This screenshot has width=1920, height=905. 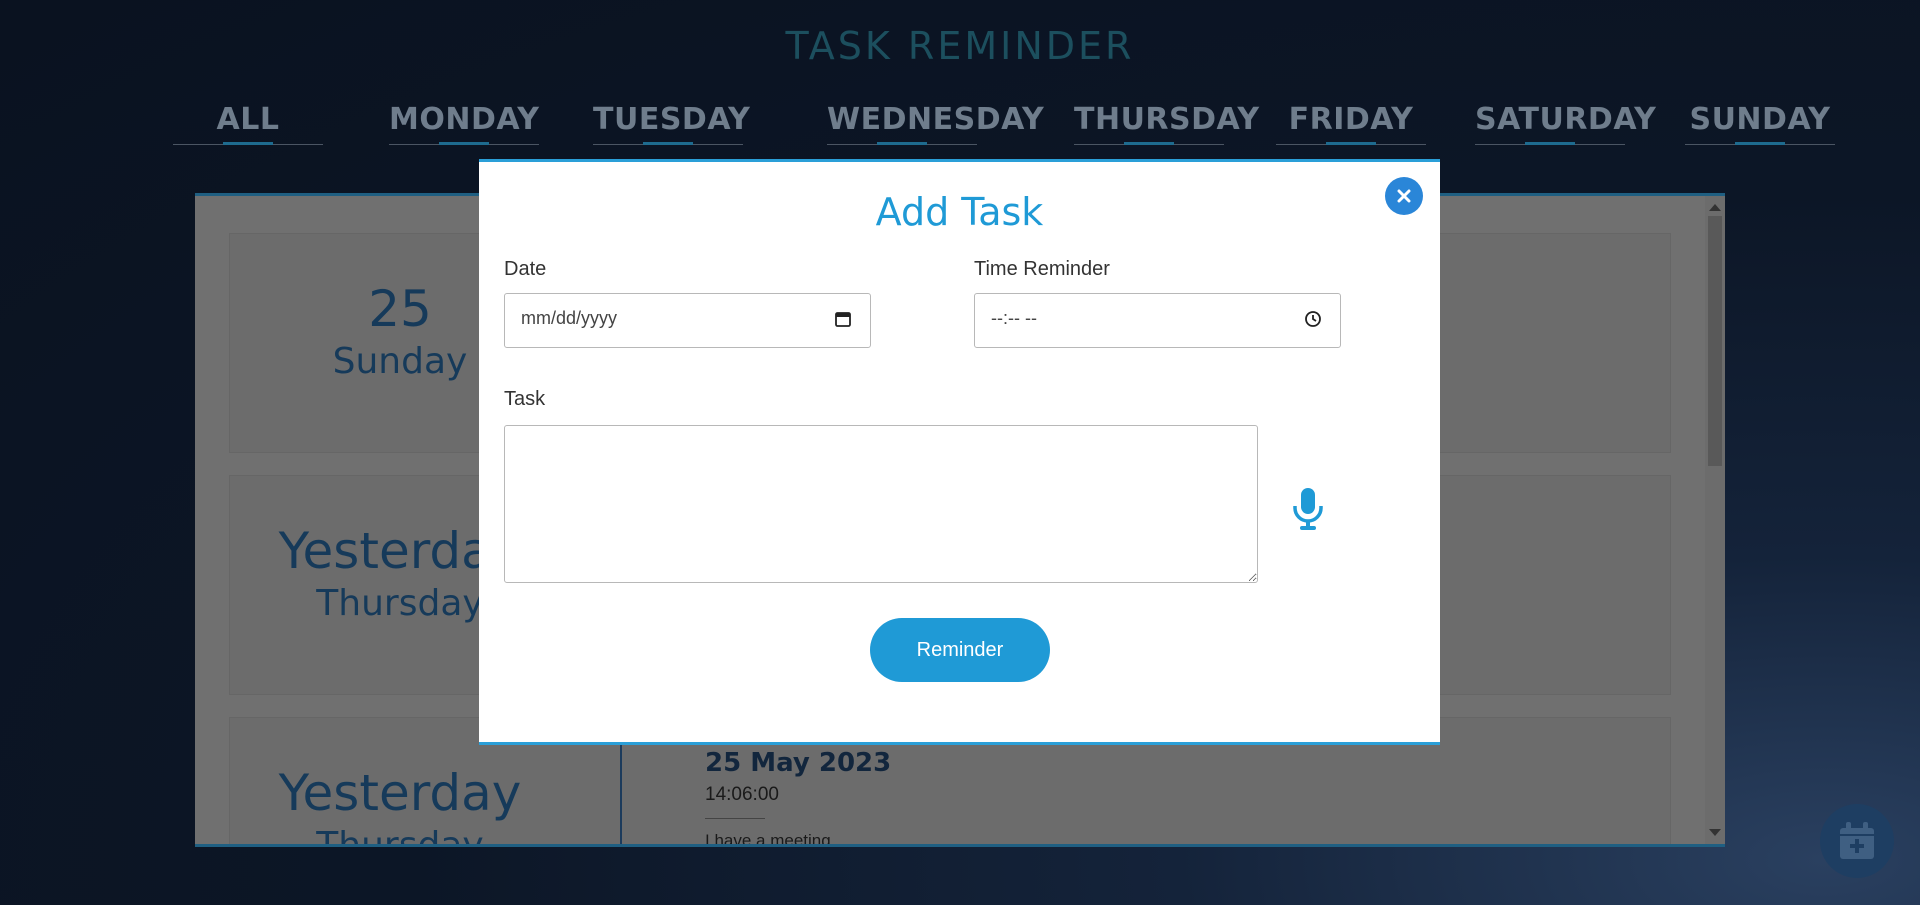 What do you see at coordinates (798, 763) in the screenshot?
I see `entry-title: 25 May 2023` at bounding box center [798, 763].